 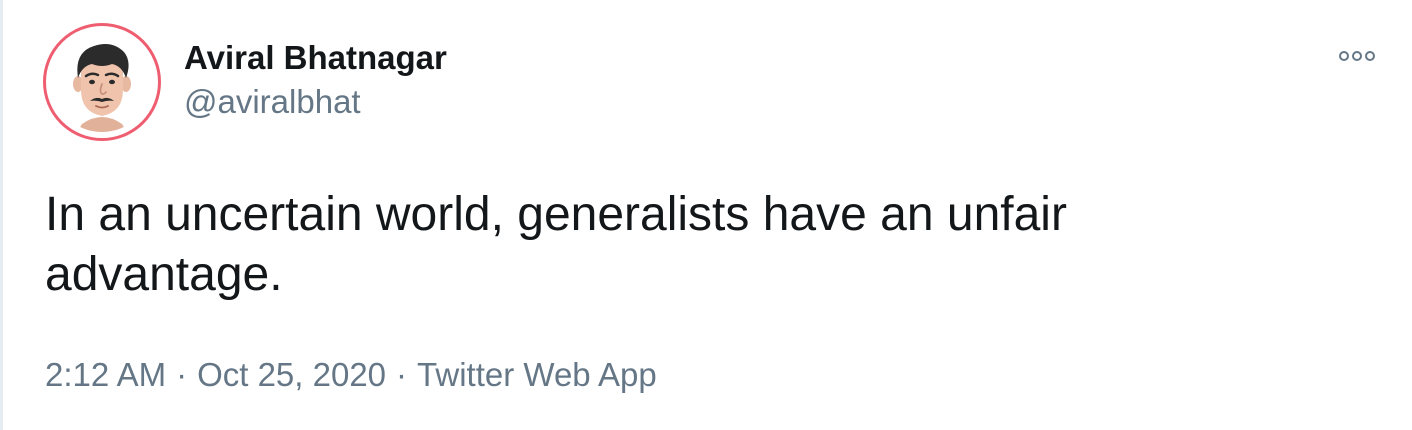 I want to click on tweet-date: Oct 25, 2020, so click(x=291, y=374).